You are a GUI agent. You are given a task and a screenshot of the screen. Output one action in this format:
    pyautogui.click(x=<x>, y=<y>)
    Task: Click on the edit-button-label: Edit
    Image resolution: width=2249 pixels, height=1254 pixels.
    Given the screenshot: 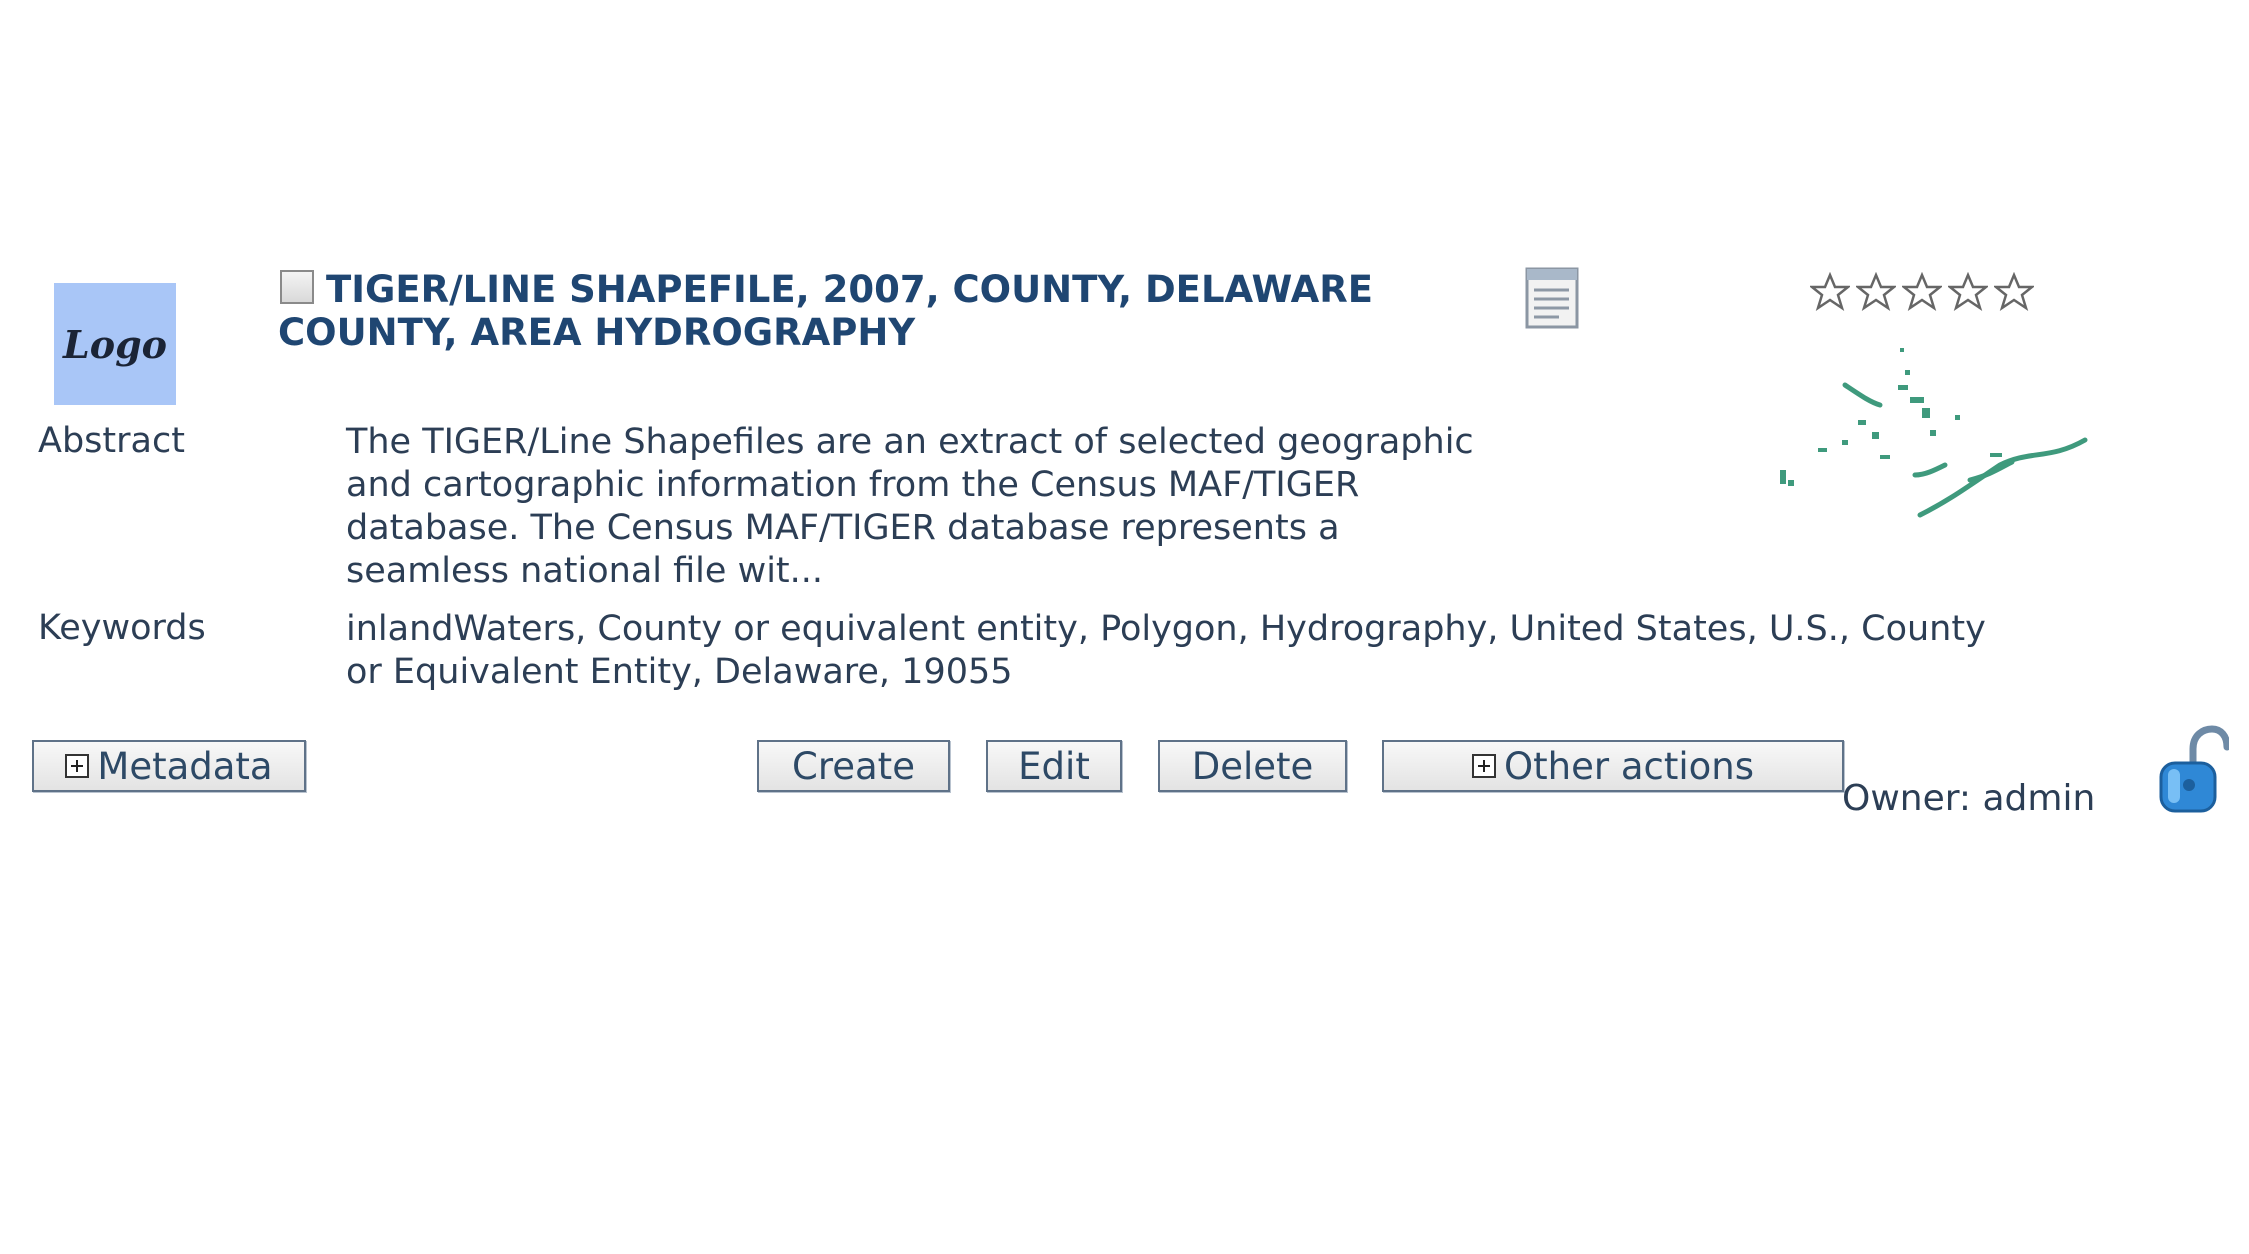 What is the action you would take?
    pyautogui.click(x=1054, y=766)
    